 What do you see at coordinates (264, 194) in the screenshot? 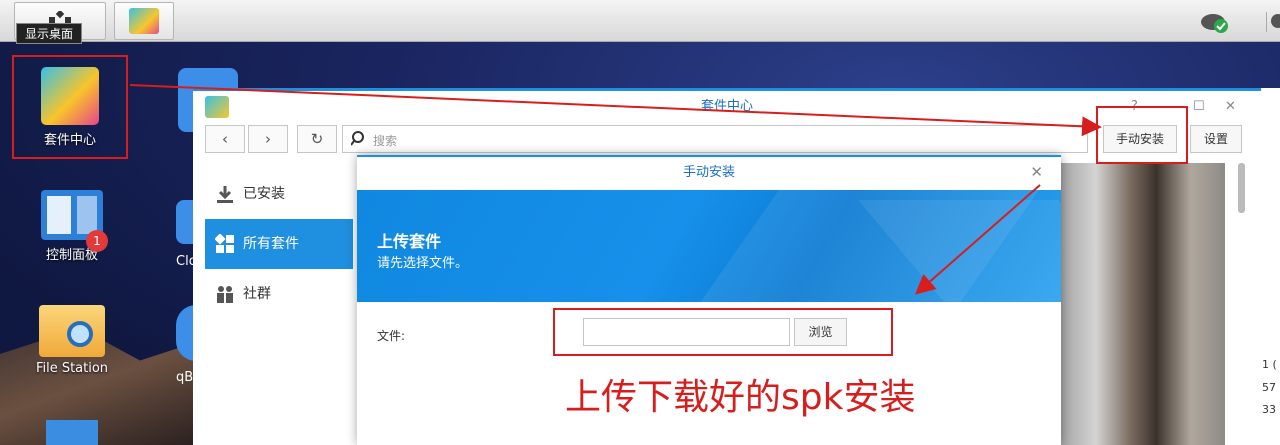
I see `sidebar-item-label: 已安装` at bounding box center [264, 194].